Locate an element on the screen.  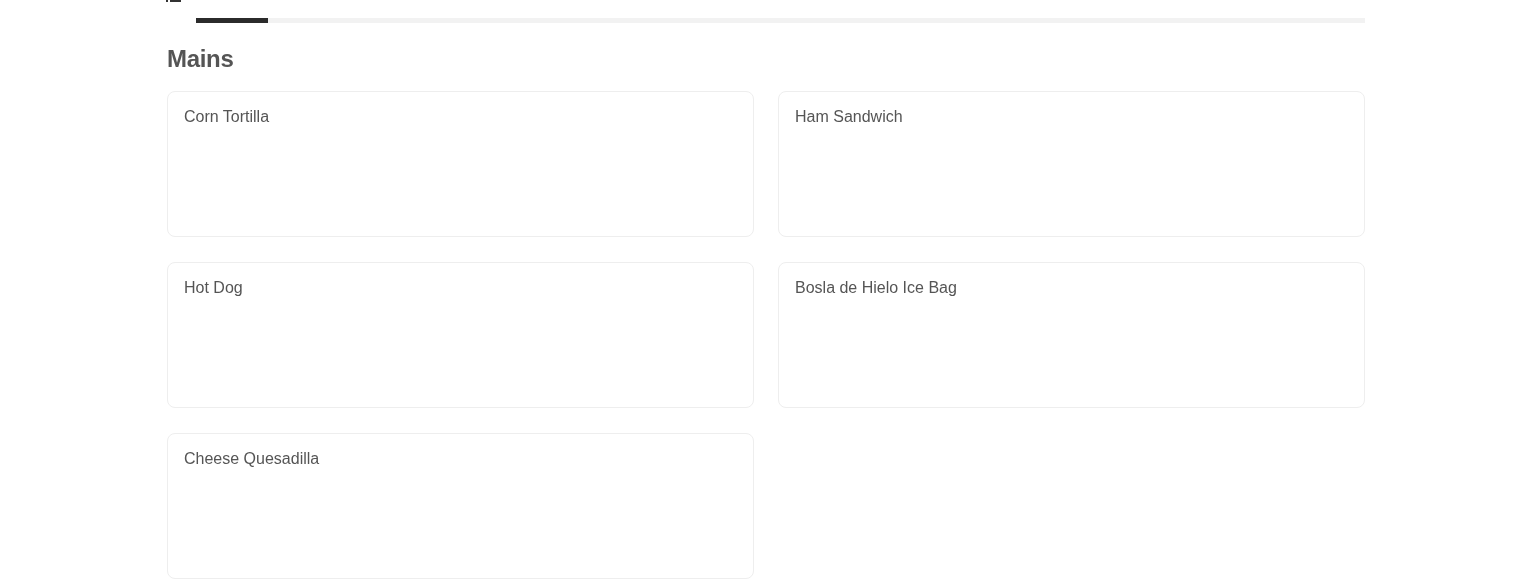
item-name: Ham Sandwich is located at coordinates (849, 117).